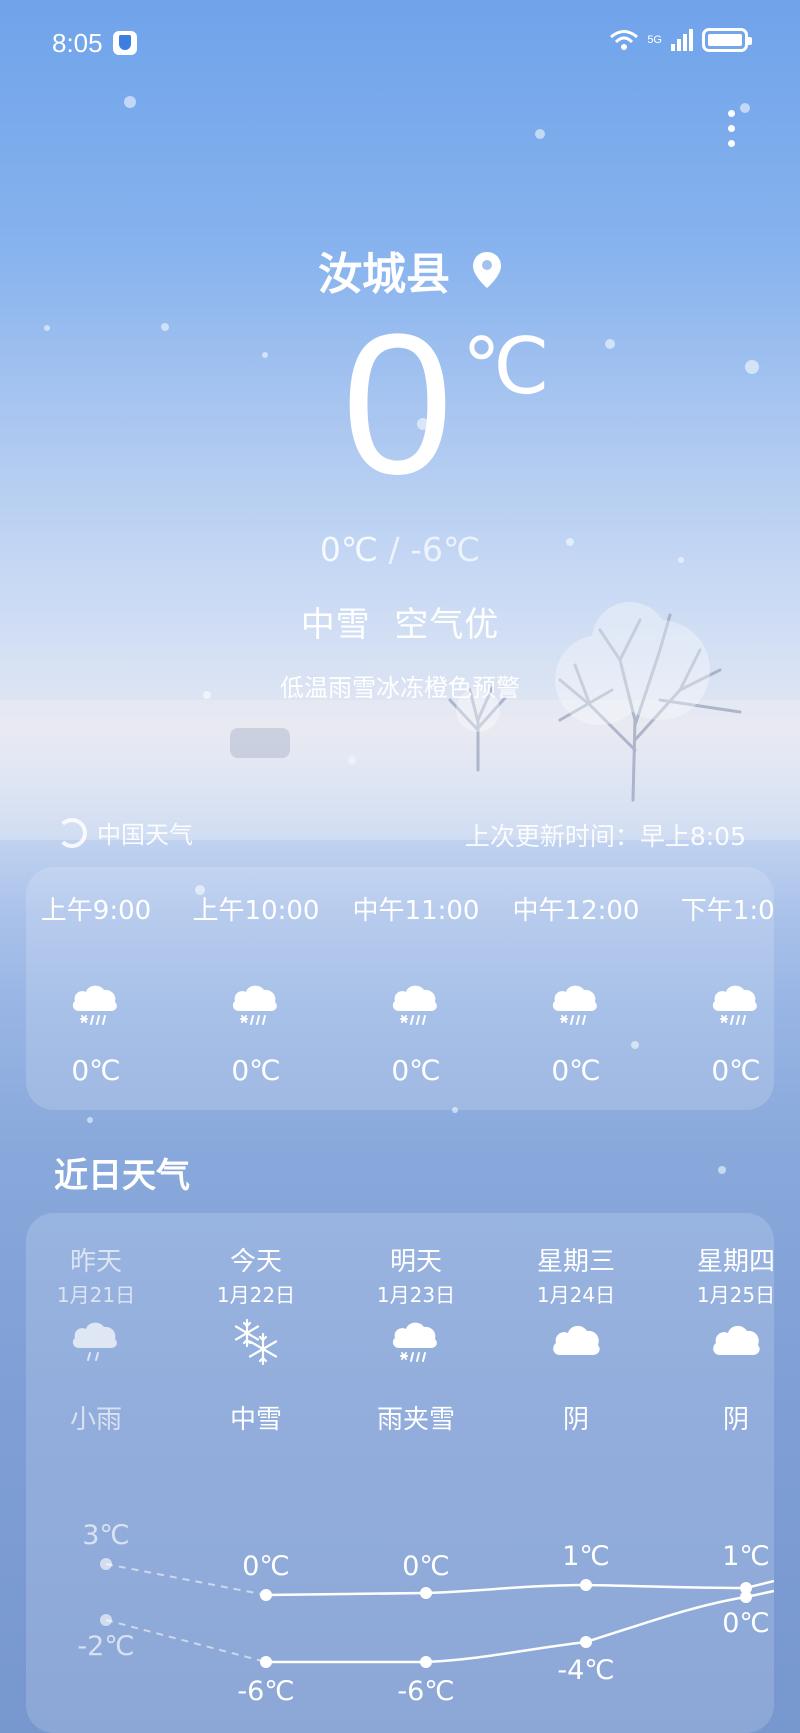  I want to click on condition-line: 中雪 空气优, so click(400, 621).